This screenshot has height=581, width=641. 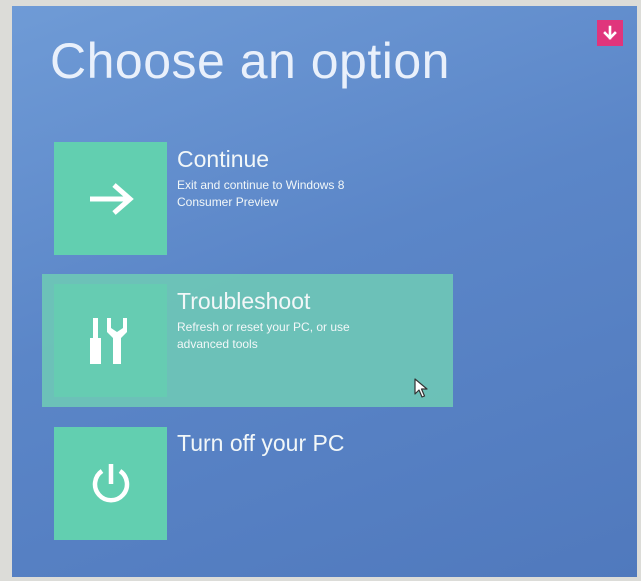 I want to click on option-title-troubleshoot: Troubleshoot, so click(x=244, y=301).